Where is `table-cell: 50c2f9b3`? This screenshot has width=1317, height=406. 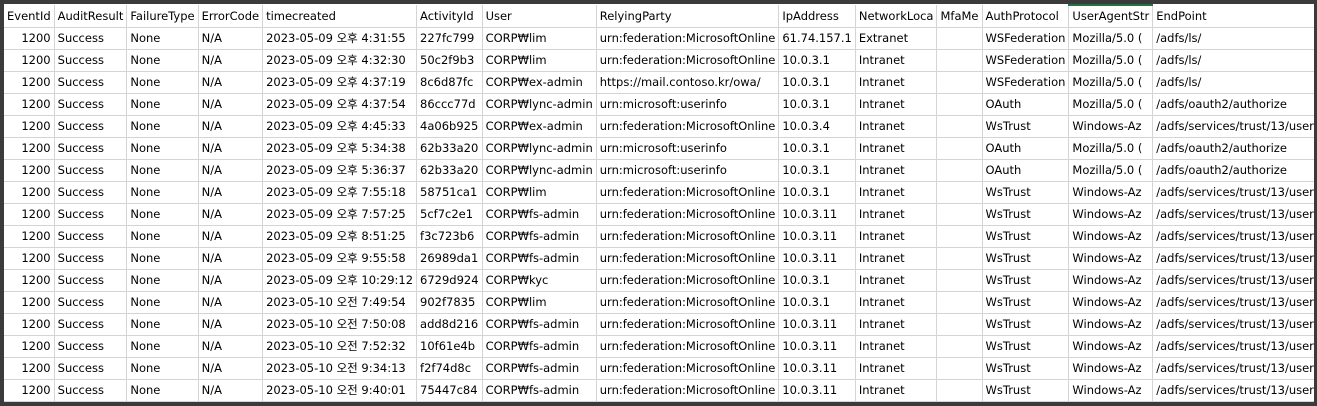 table-cell: 50c2f9b3 is located at coordinates (449, 60).